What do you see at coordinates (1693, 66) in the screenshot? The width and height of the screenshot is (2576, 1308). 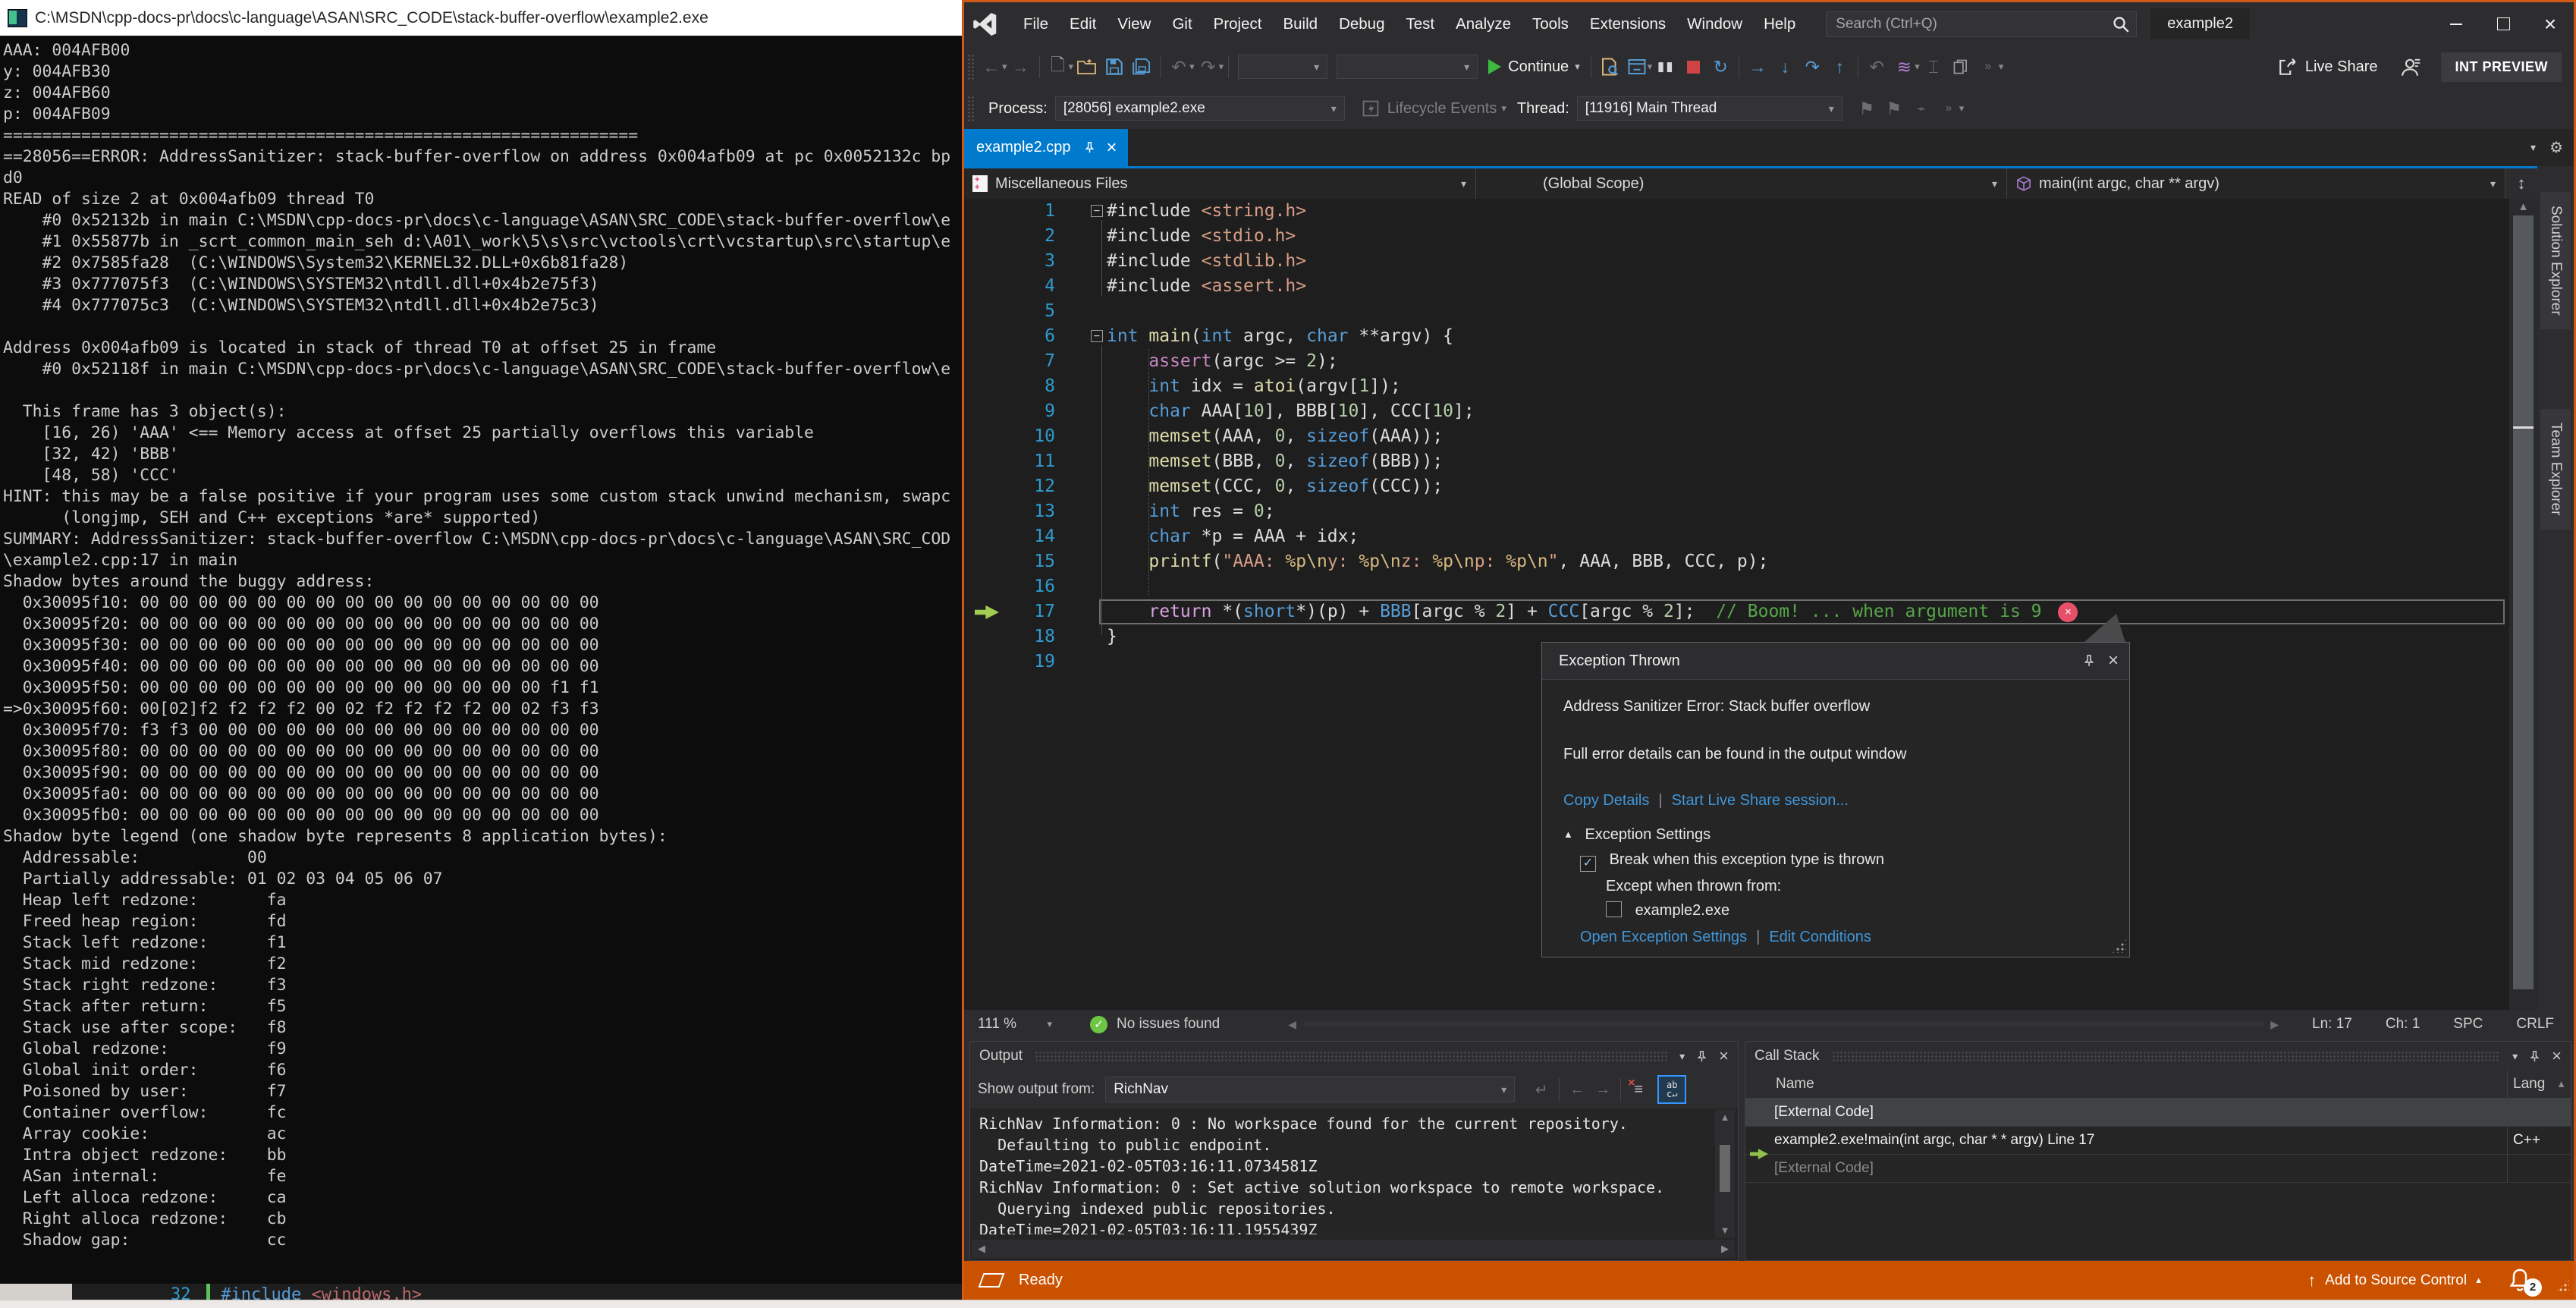 I see `stop-debugging-button` at bounding box center [1693, 66].